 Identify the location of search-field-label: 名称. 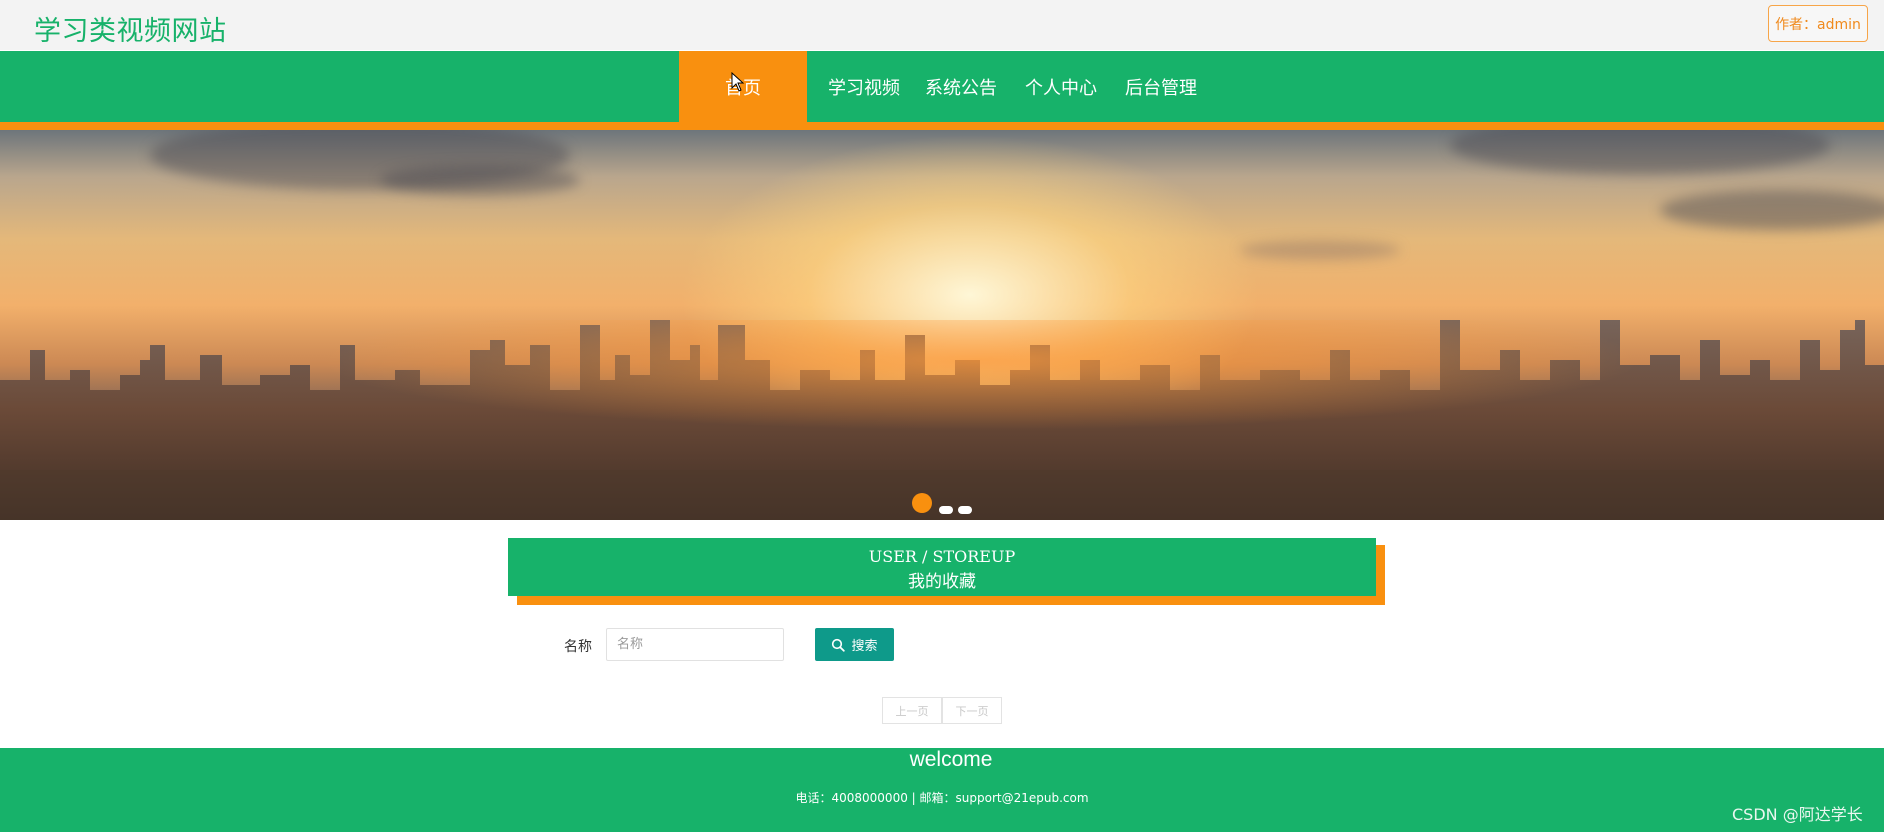
(578, 647).